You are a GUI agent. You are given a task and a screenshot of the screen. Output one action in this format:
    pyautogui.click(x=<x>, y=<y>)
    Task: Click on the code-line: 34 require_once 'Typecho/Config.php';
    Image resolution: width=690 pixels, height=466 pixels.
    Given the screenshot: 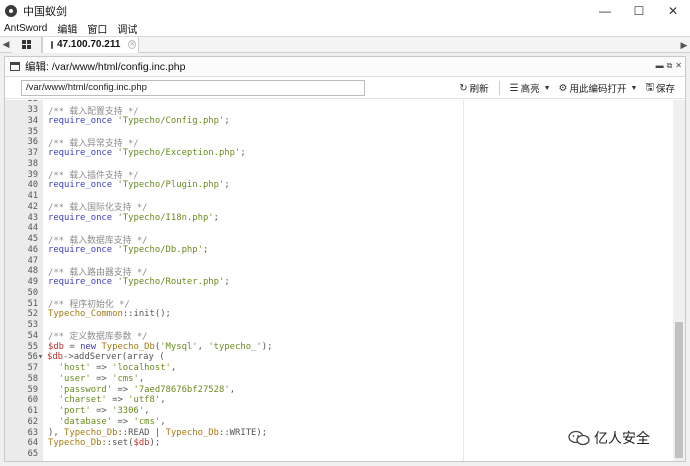 What is the action you would take?
    pyautogui.click(x=339, y=121)
    